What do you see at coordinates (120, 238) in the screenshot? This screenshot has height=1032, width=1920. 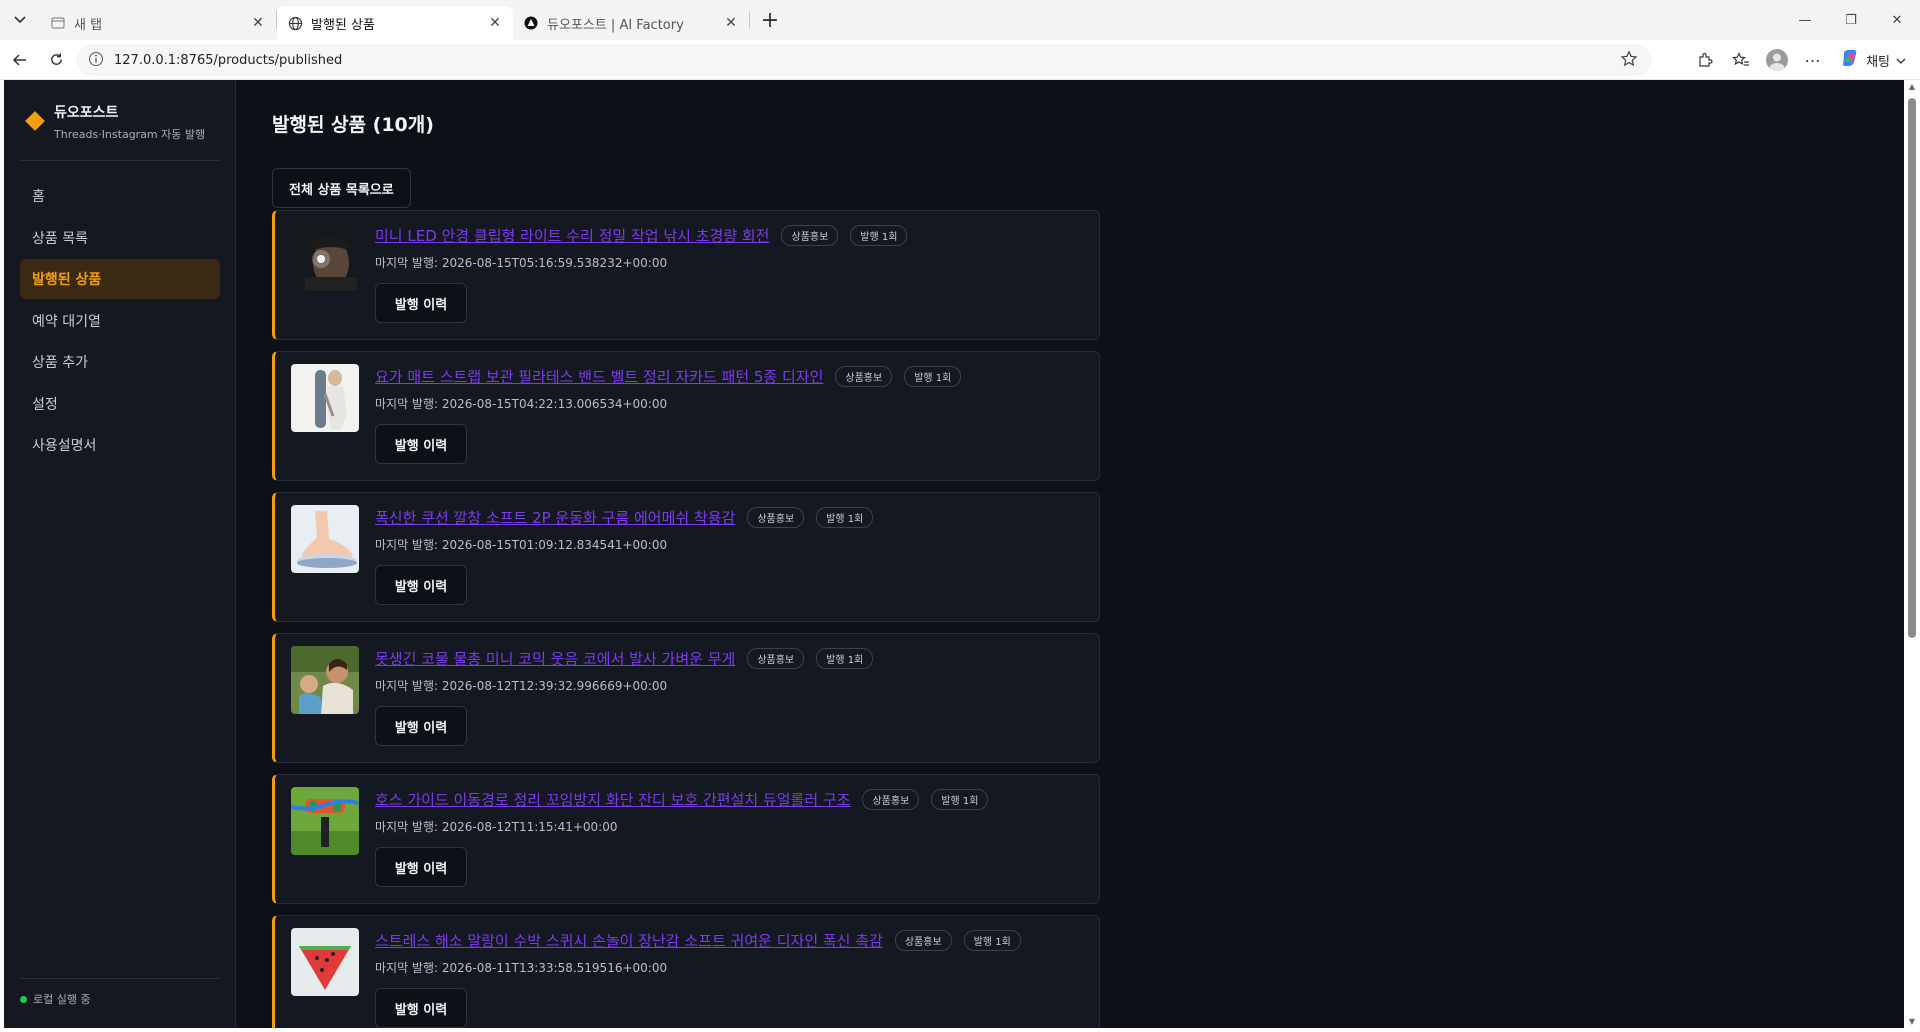 I see `nav-product-list: 상품 목록` at bounding box center [120, 238].